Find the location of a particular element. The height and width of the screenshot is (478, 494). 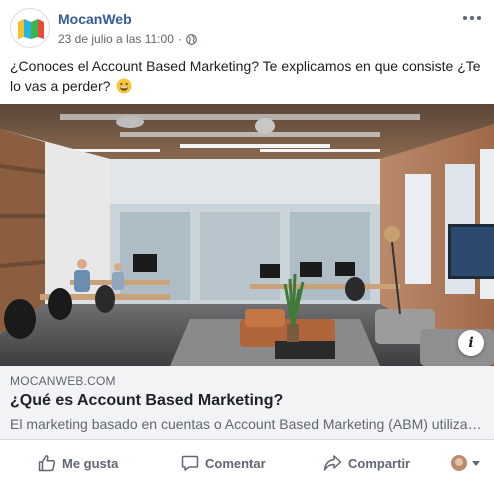

more-options-icon is located at coordinates (472, 18).